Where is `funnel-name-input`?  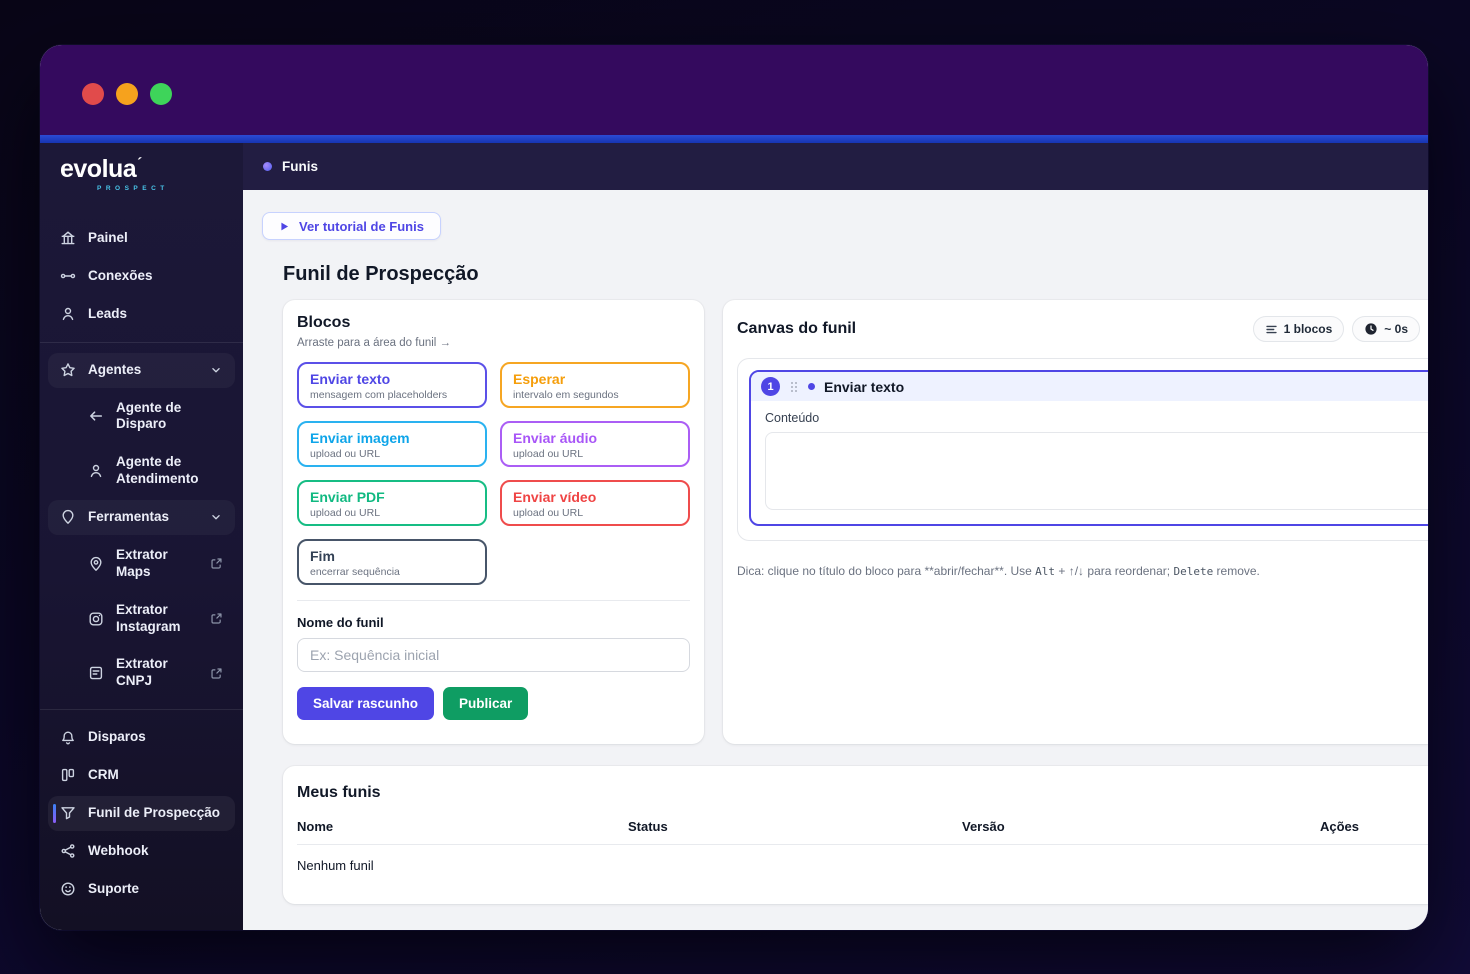
funnel-name-input is located at coordinates (493, 655).